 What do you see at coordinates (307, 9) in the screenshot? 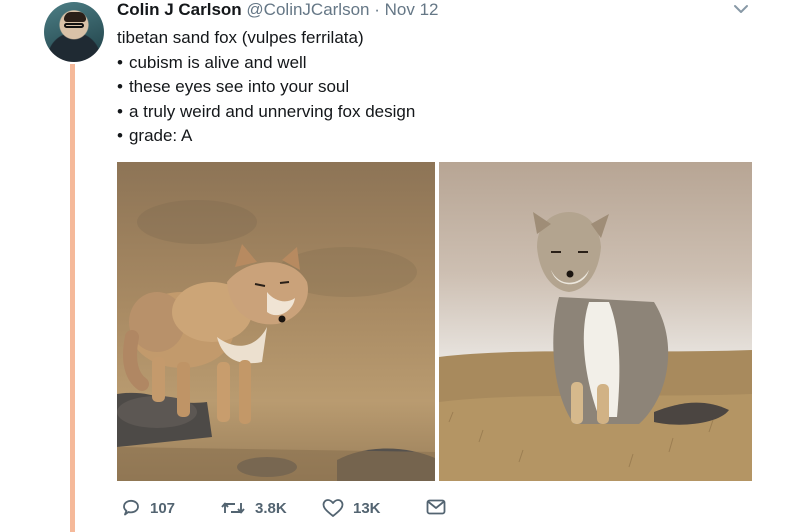
I see `author-handle: @ColinJCarlson` at bounding box center [307, 9].